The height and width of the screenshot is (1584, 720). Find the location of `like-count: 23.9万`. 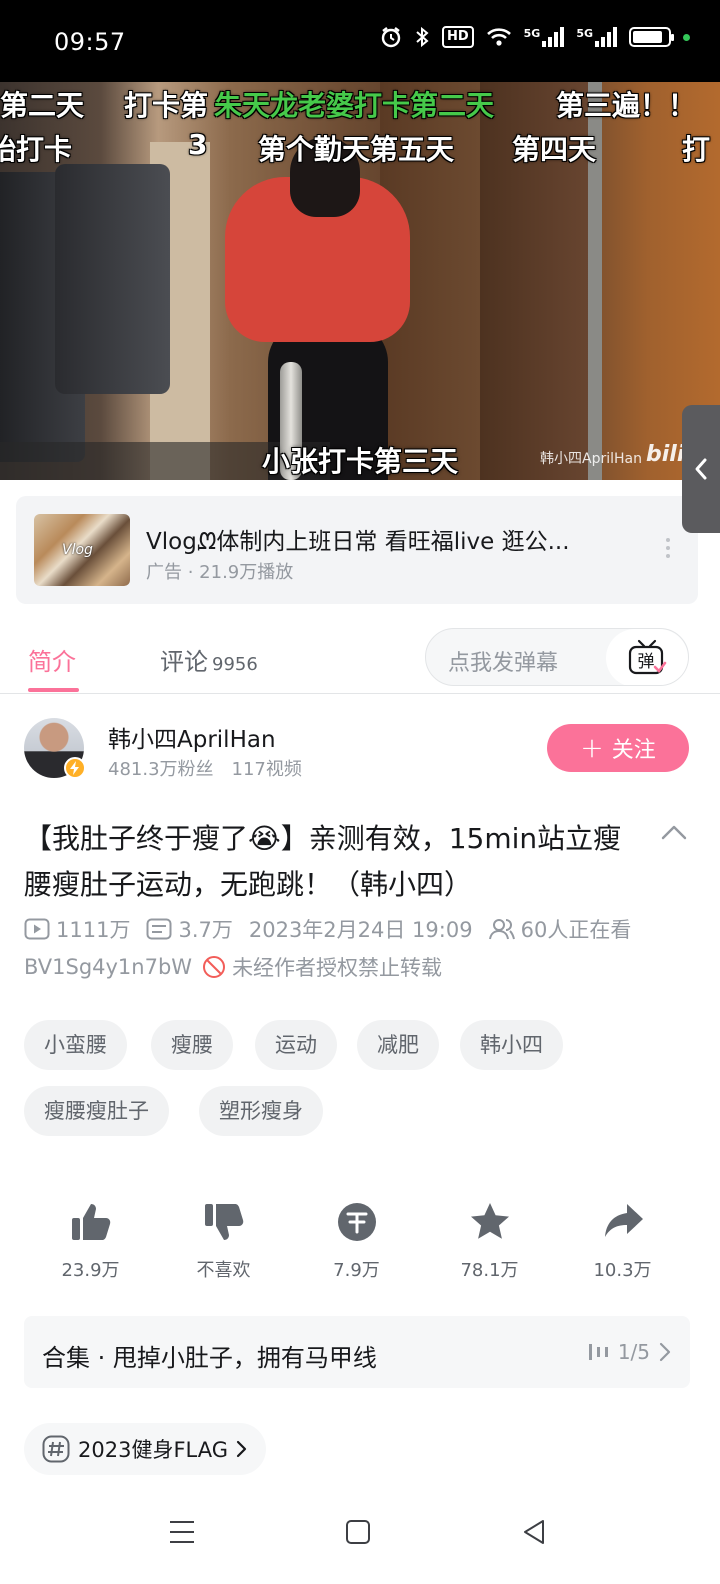

like-count: 23.9万 is located at coordinates (90, 1270).